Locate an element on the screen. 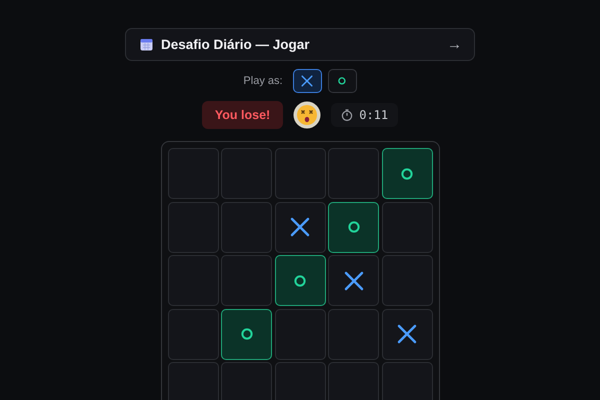 The height and width of the screenshot is (400, 600). play-as-label: Play as: is located at coordinates (263, 81).